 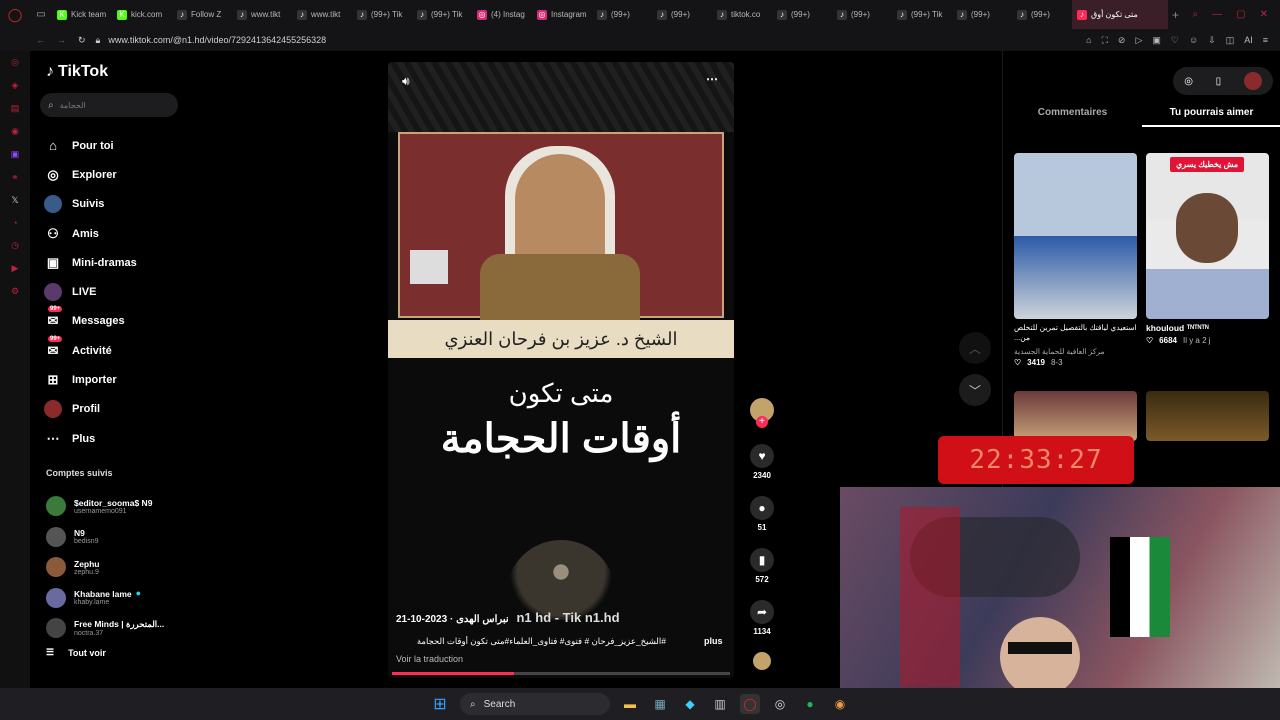 I want to click on see-all-button: ☰ Tout voir, so click(x=76, y=652).